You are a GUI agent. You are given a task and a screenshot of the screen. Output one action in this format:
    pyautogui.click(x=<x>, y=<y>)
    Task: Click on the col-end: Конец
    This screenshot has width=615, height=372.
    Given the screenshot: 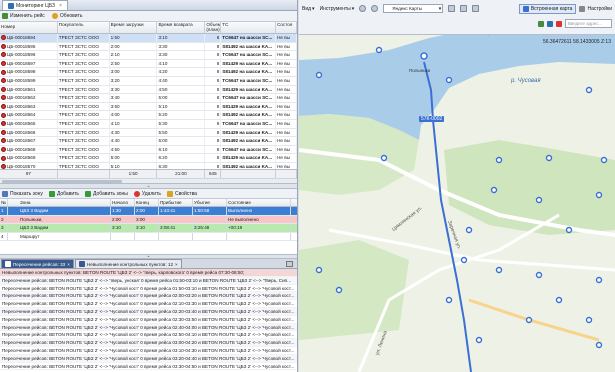 What is the action you would take?
    pyautogui.click(x=147, y=202)
    